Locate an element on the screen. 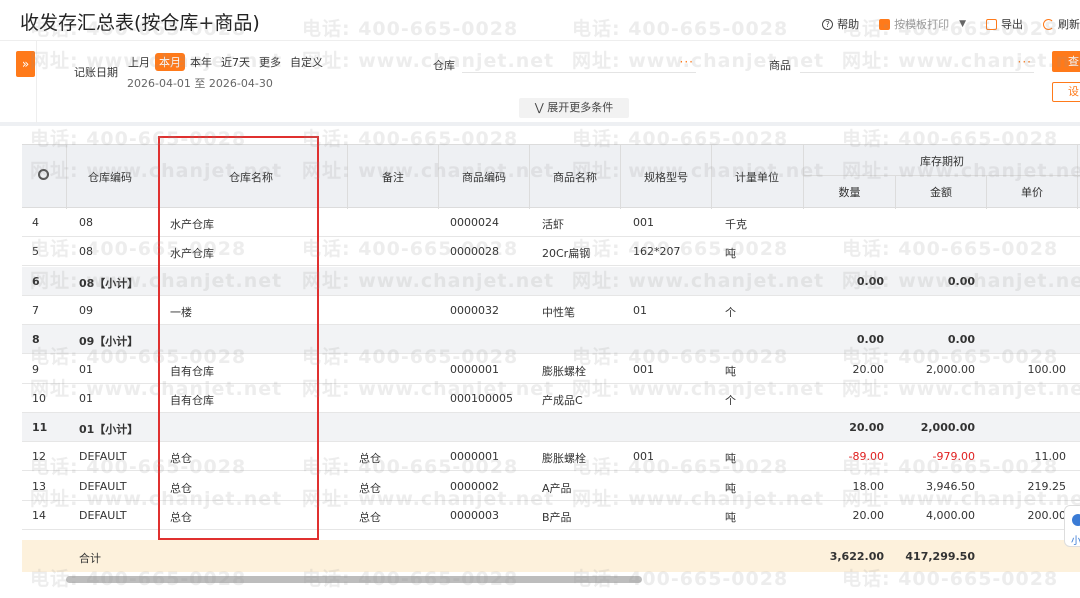 The height and width of the screenshot is (598, 1080). assistant-icon is located at coordinates (1076, 520).